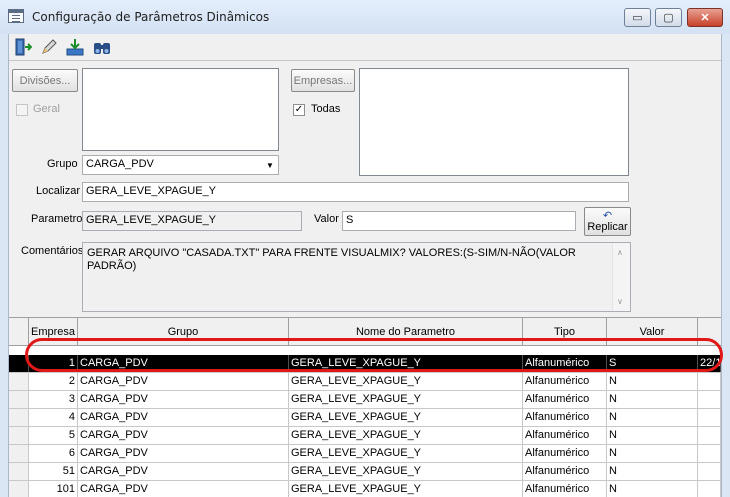 The image size is (730, 497). What do you see at coordinates (58, 191) in the screenshot?
I see `localizar-label: Localizar` at bounding box center [58, 191].